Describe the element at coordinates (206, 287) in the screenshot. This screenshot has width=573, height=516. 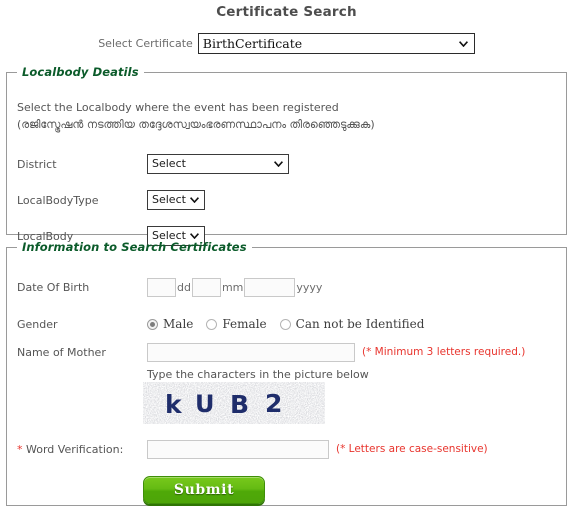
I see `date-of-birth-month-input` at that location.